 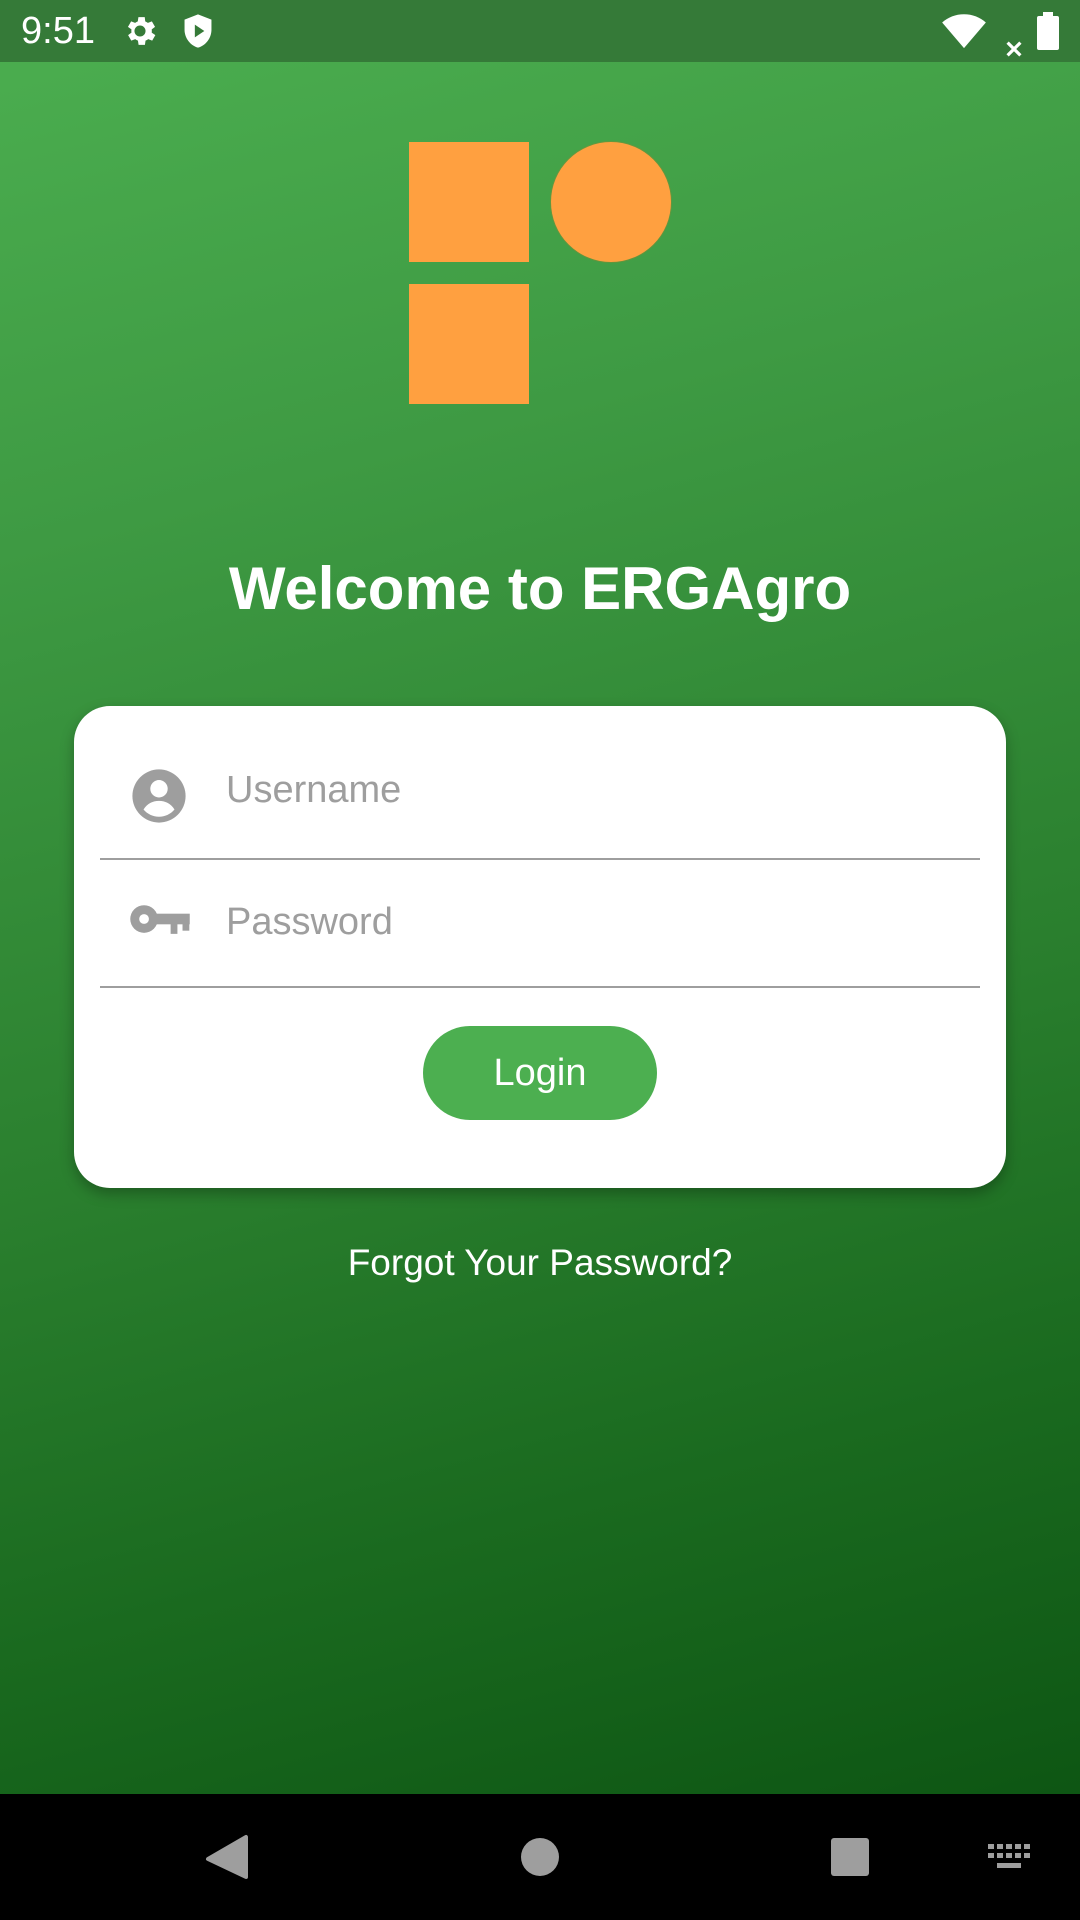 I want to click on back-icon, so click(x=227, y=1857).